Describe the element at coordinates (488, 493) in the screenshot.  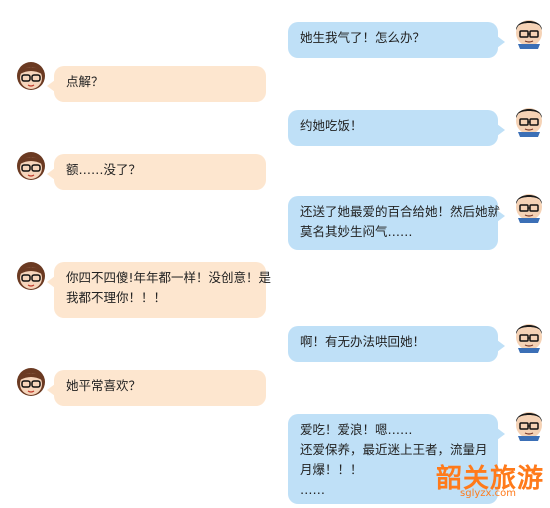
I see `watermark-url: sglyzx.com` at that location.